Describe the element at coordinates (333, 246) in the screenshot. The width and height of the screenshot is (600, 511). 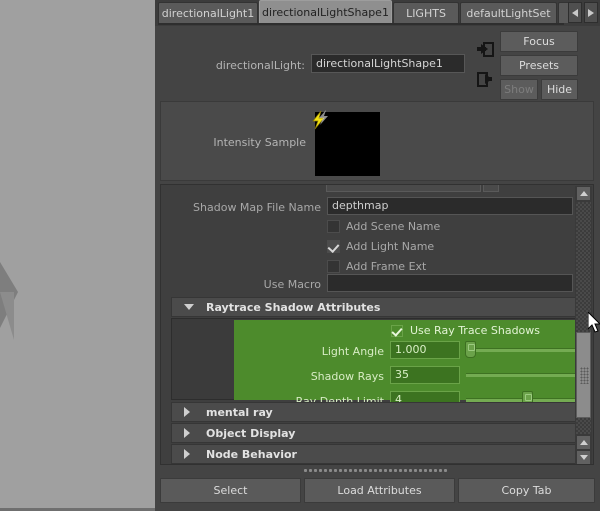
I see `add-light-name-checkbox` at that location.